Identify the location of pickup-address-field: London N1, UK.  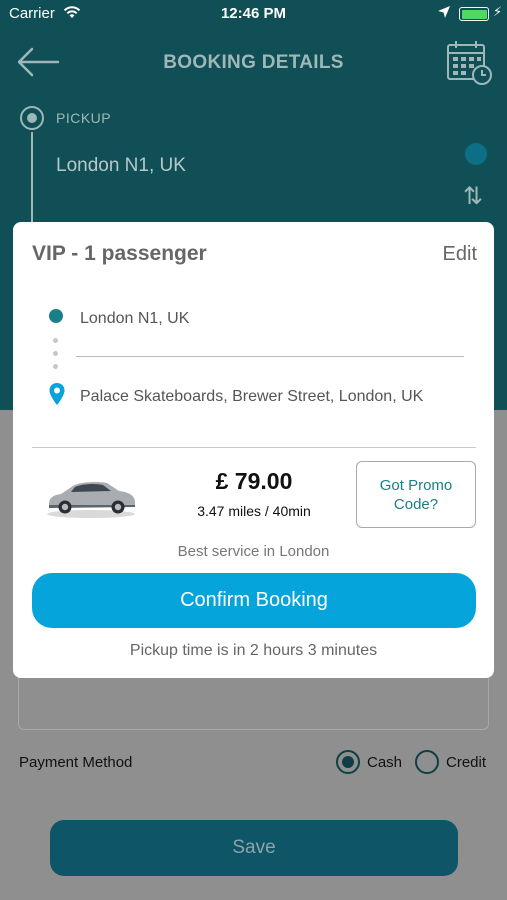
(121, 166).